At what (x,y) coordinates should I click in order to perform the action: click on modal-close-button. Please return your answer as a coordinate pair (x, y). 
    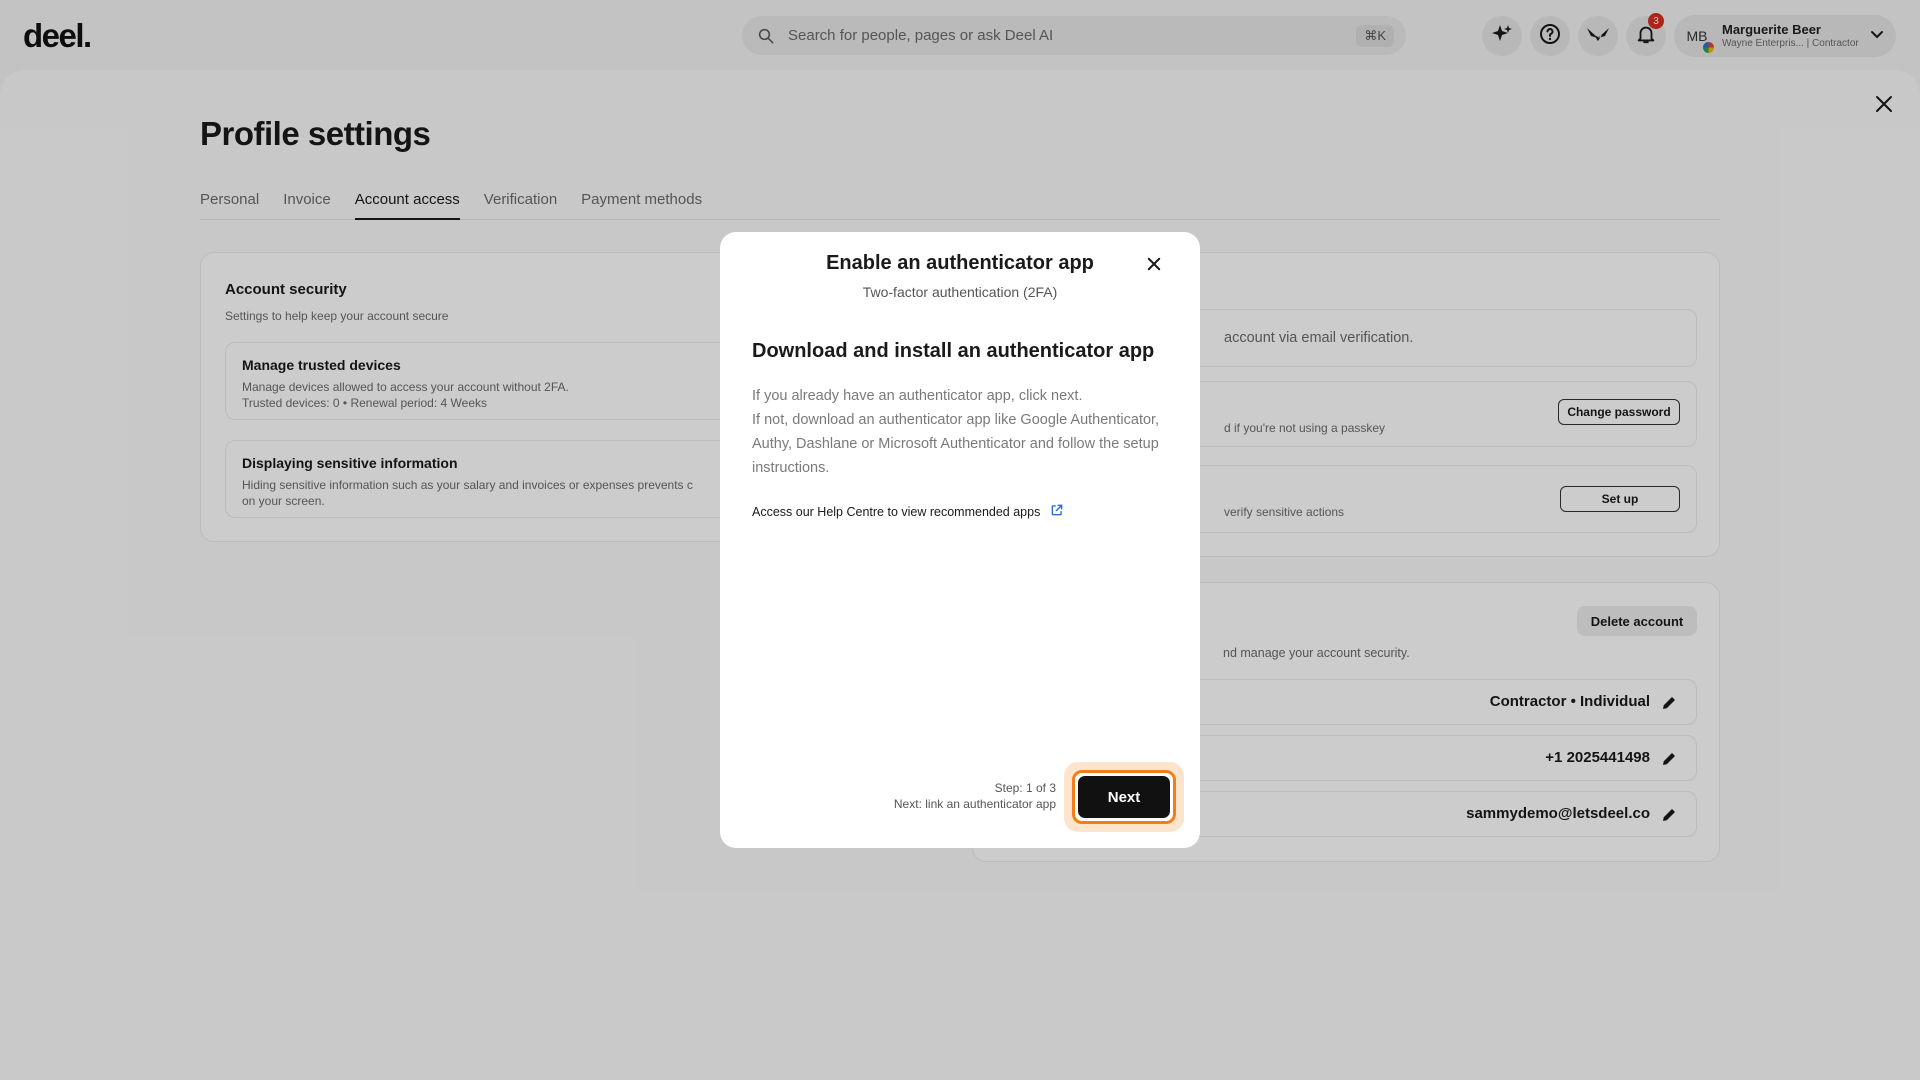
    Looking at the image, I should click on (1154, 266).